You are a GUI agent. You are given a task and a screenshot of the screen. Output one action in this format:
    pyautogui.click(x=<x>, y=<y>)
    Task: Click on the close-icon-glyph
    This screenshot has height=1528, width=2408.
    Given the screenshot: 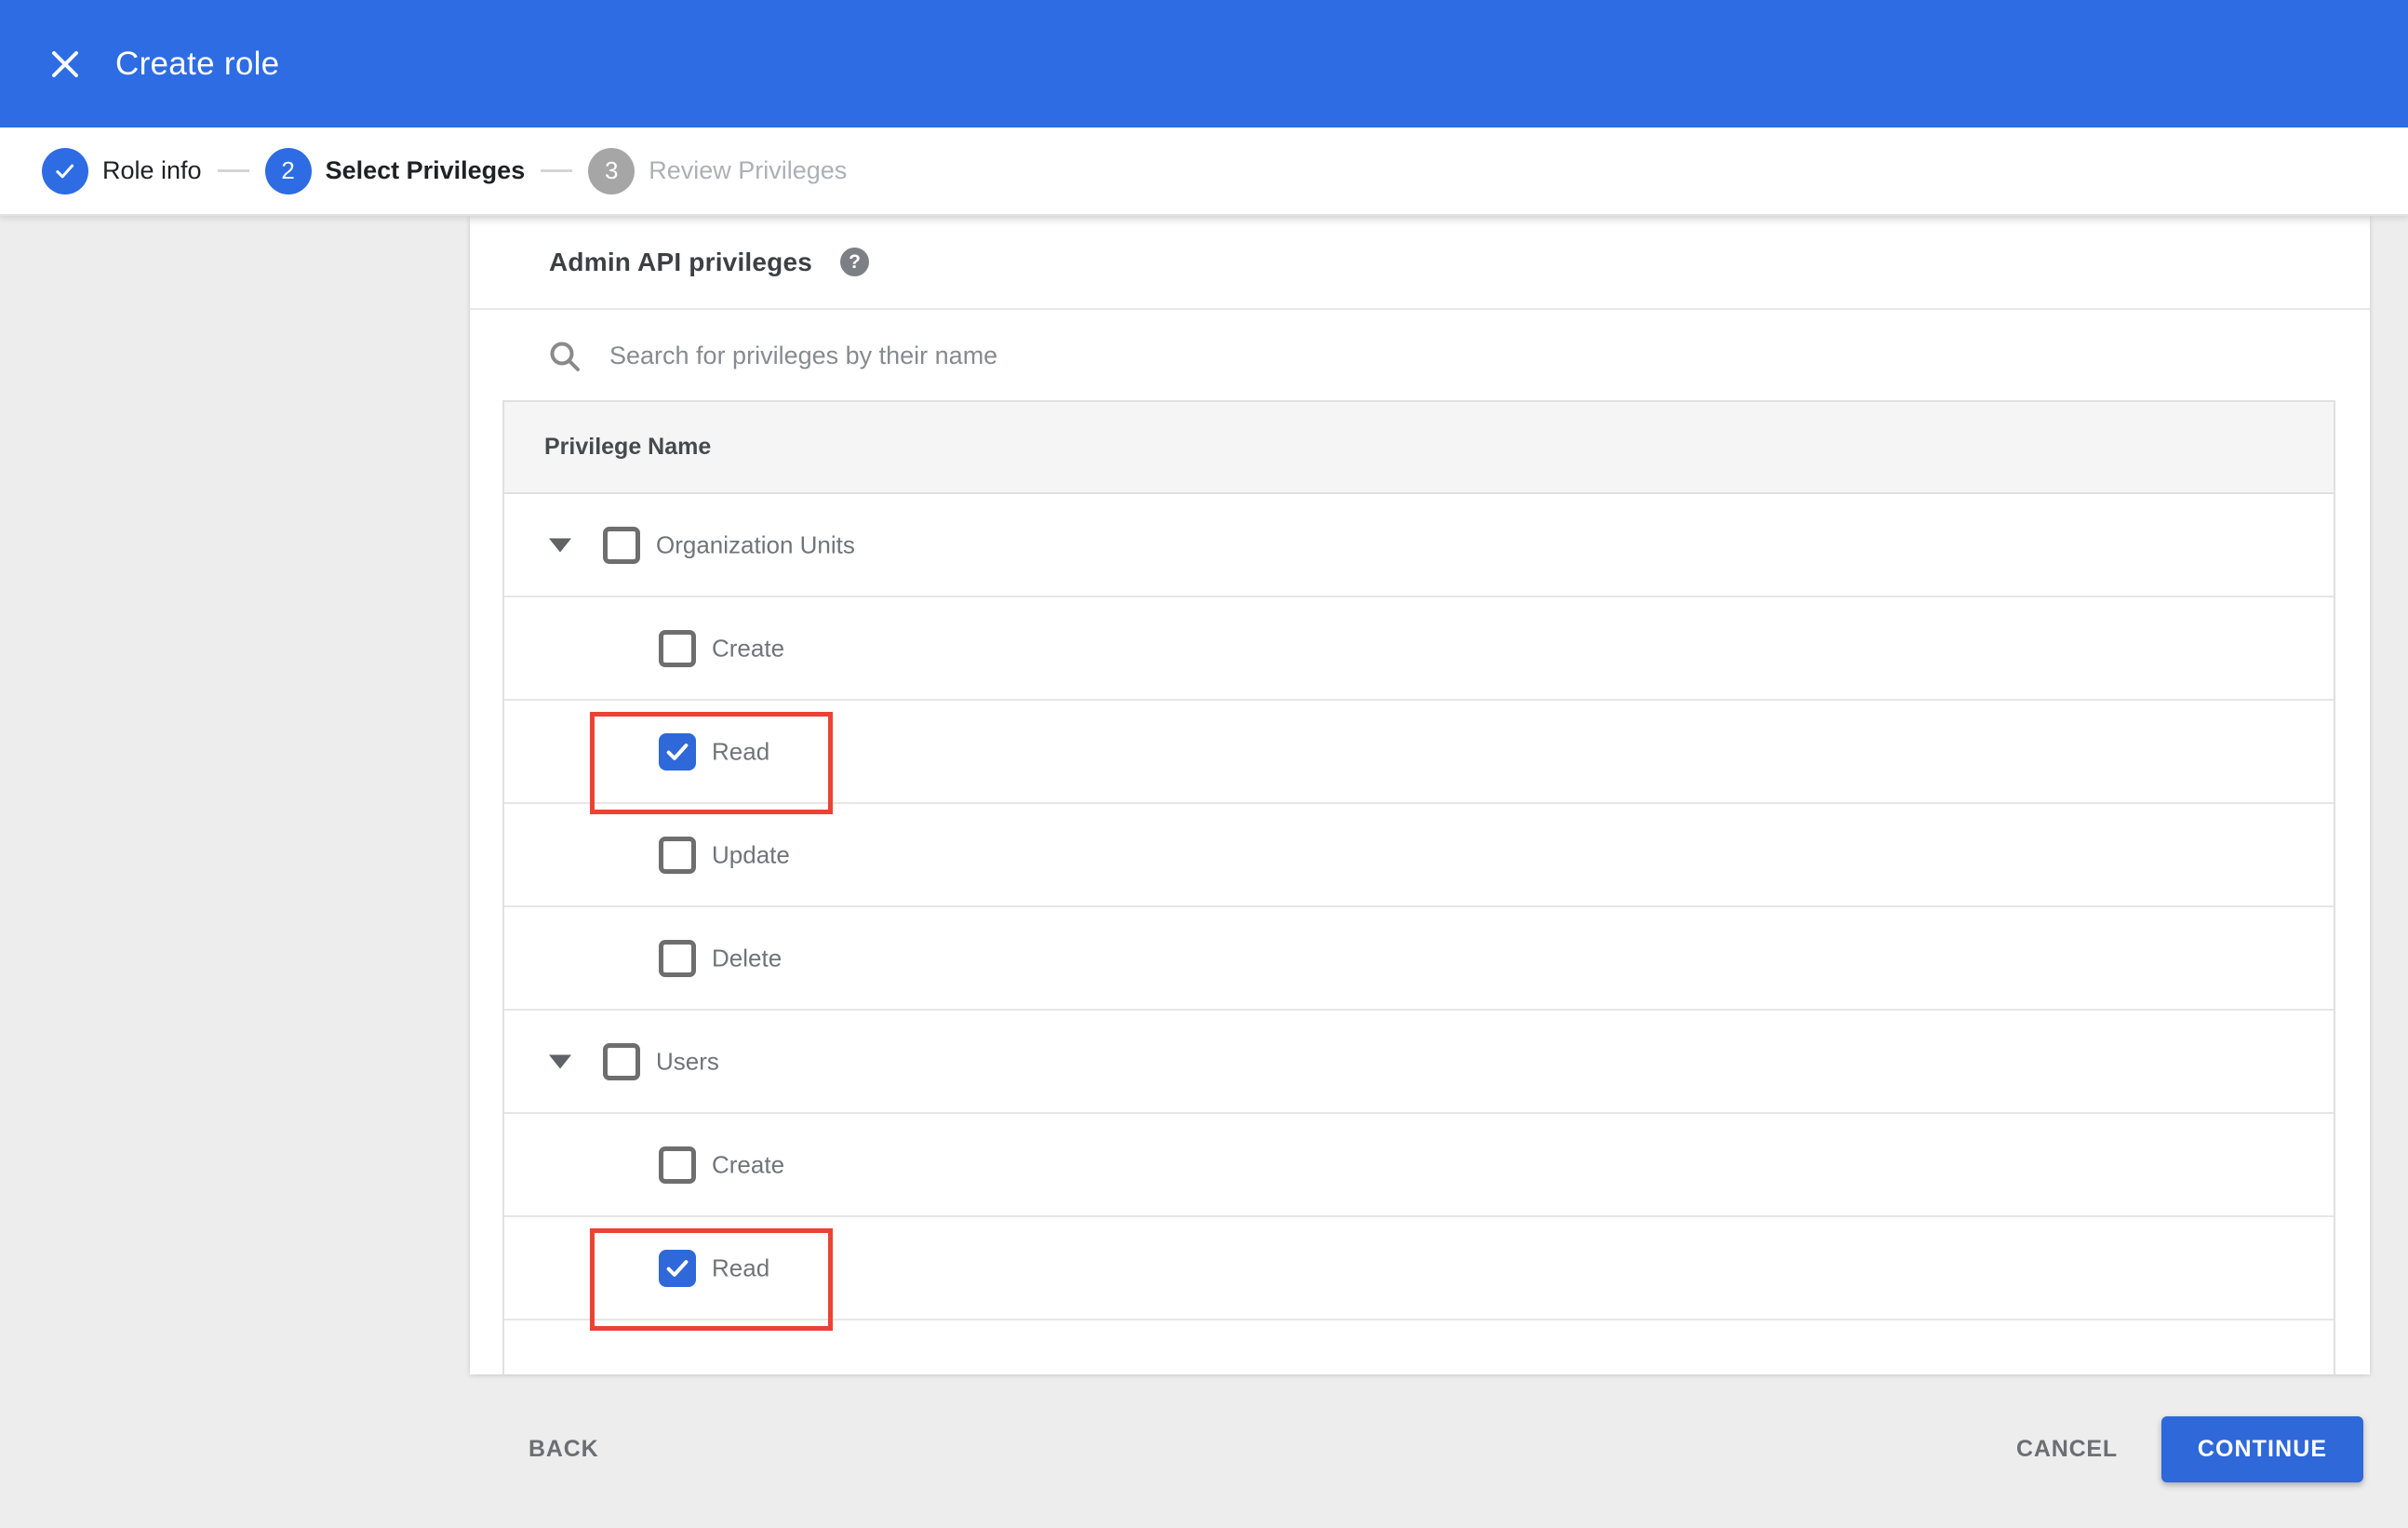 What is the action you would take?
    pyautogui.click(x=65, y=63)
    